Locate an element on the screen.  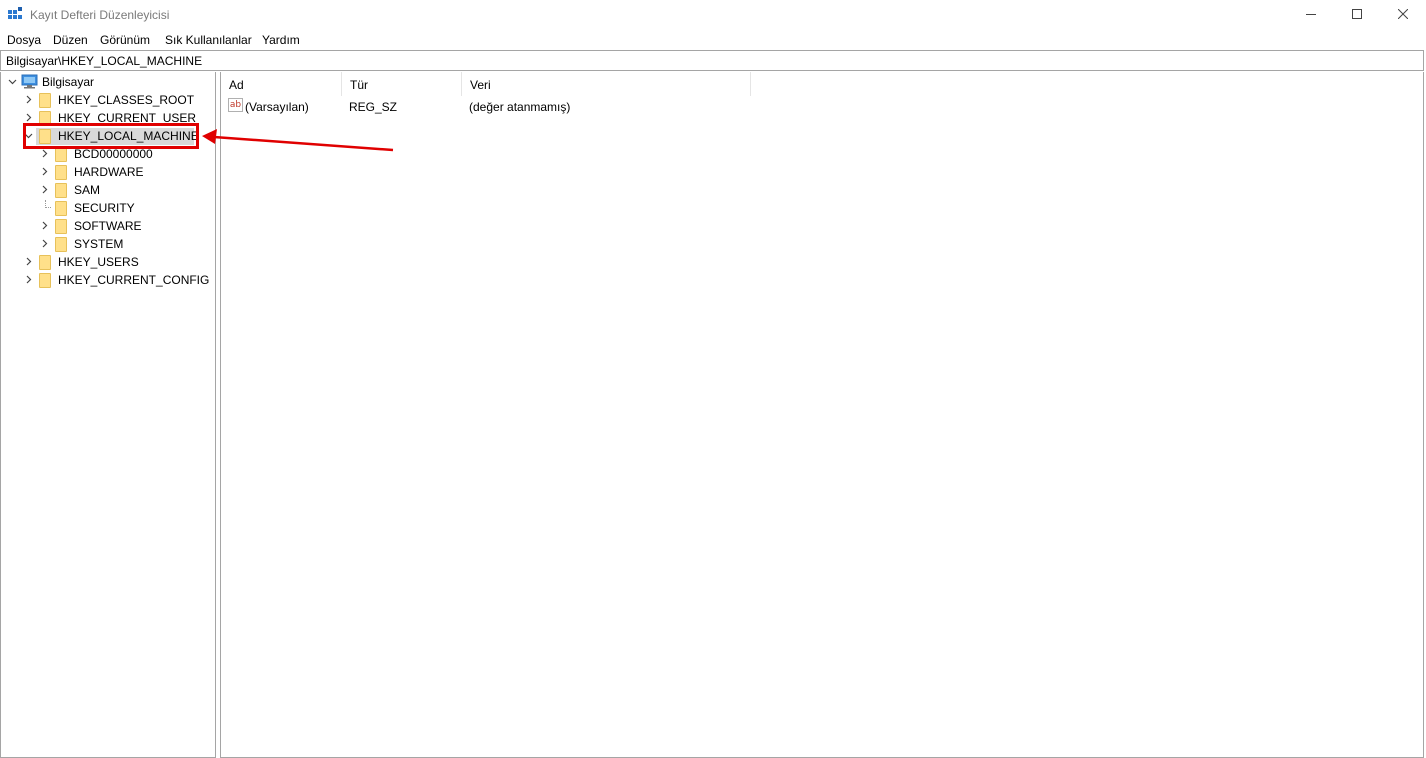
title-bar: Kayıt Defteri Düzenleyicisi is located at coordinates (713, 15).